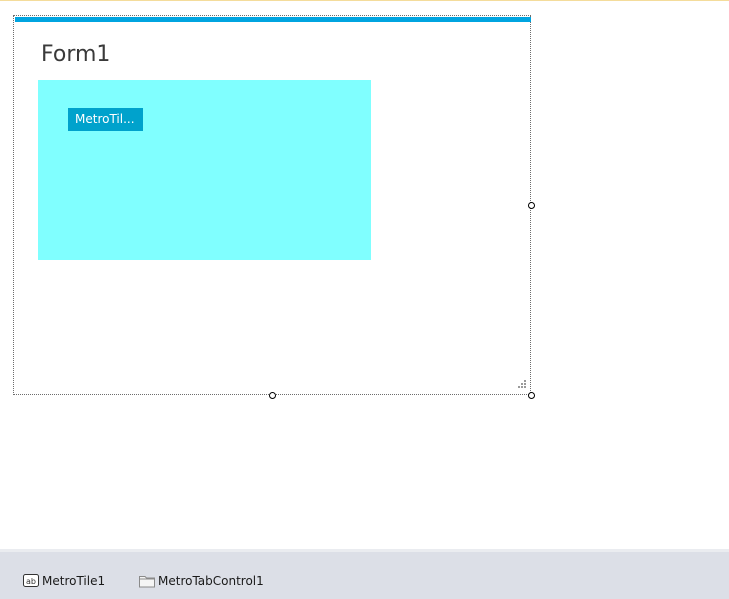 This screenshot has width=729, height=599. Describe the element at coordinates (273, 19) in the screenshot. I see `form-accent-bar` at that location.